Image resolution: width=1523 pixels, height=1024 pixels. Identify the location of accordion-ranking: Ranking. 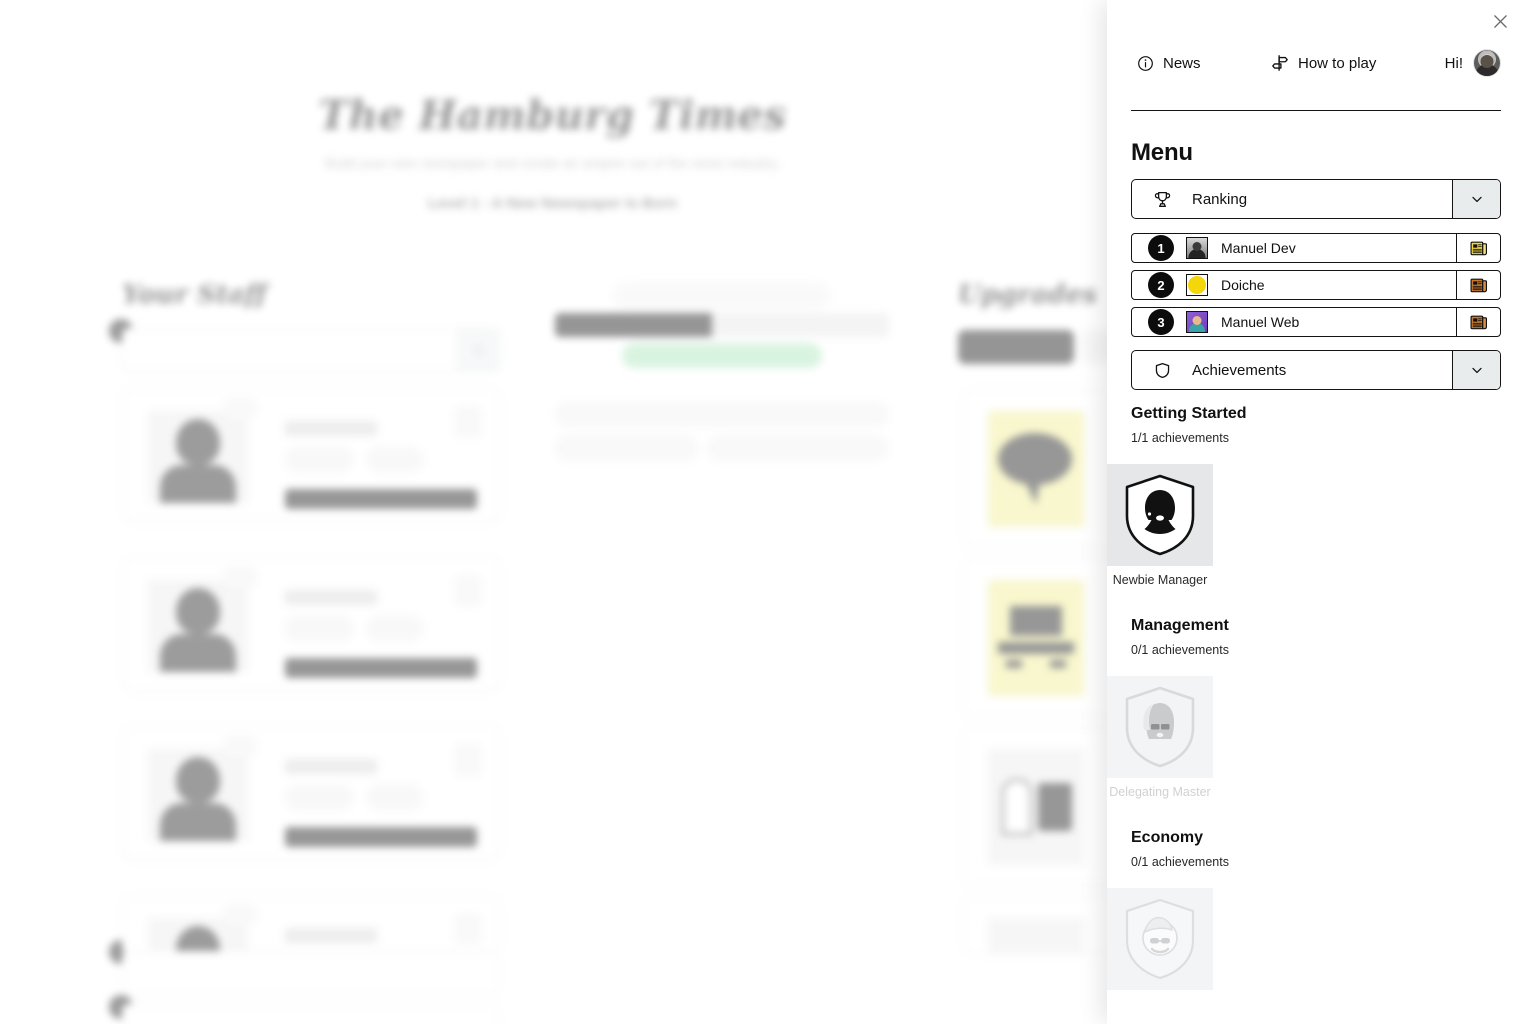
(1316, 199).